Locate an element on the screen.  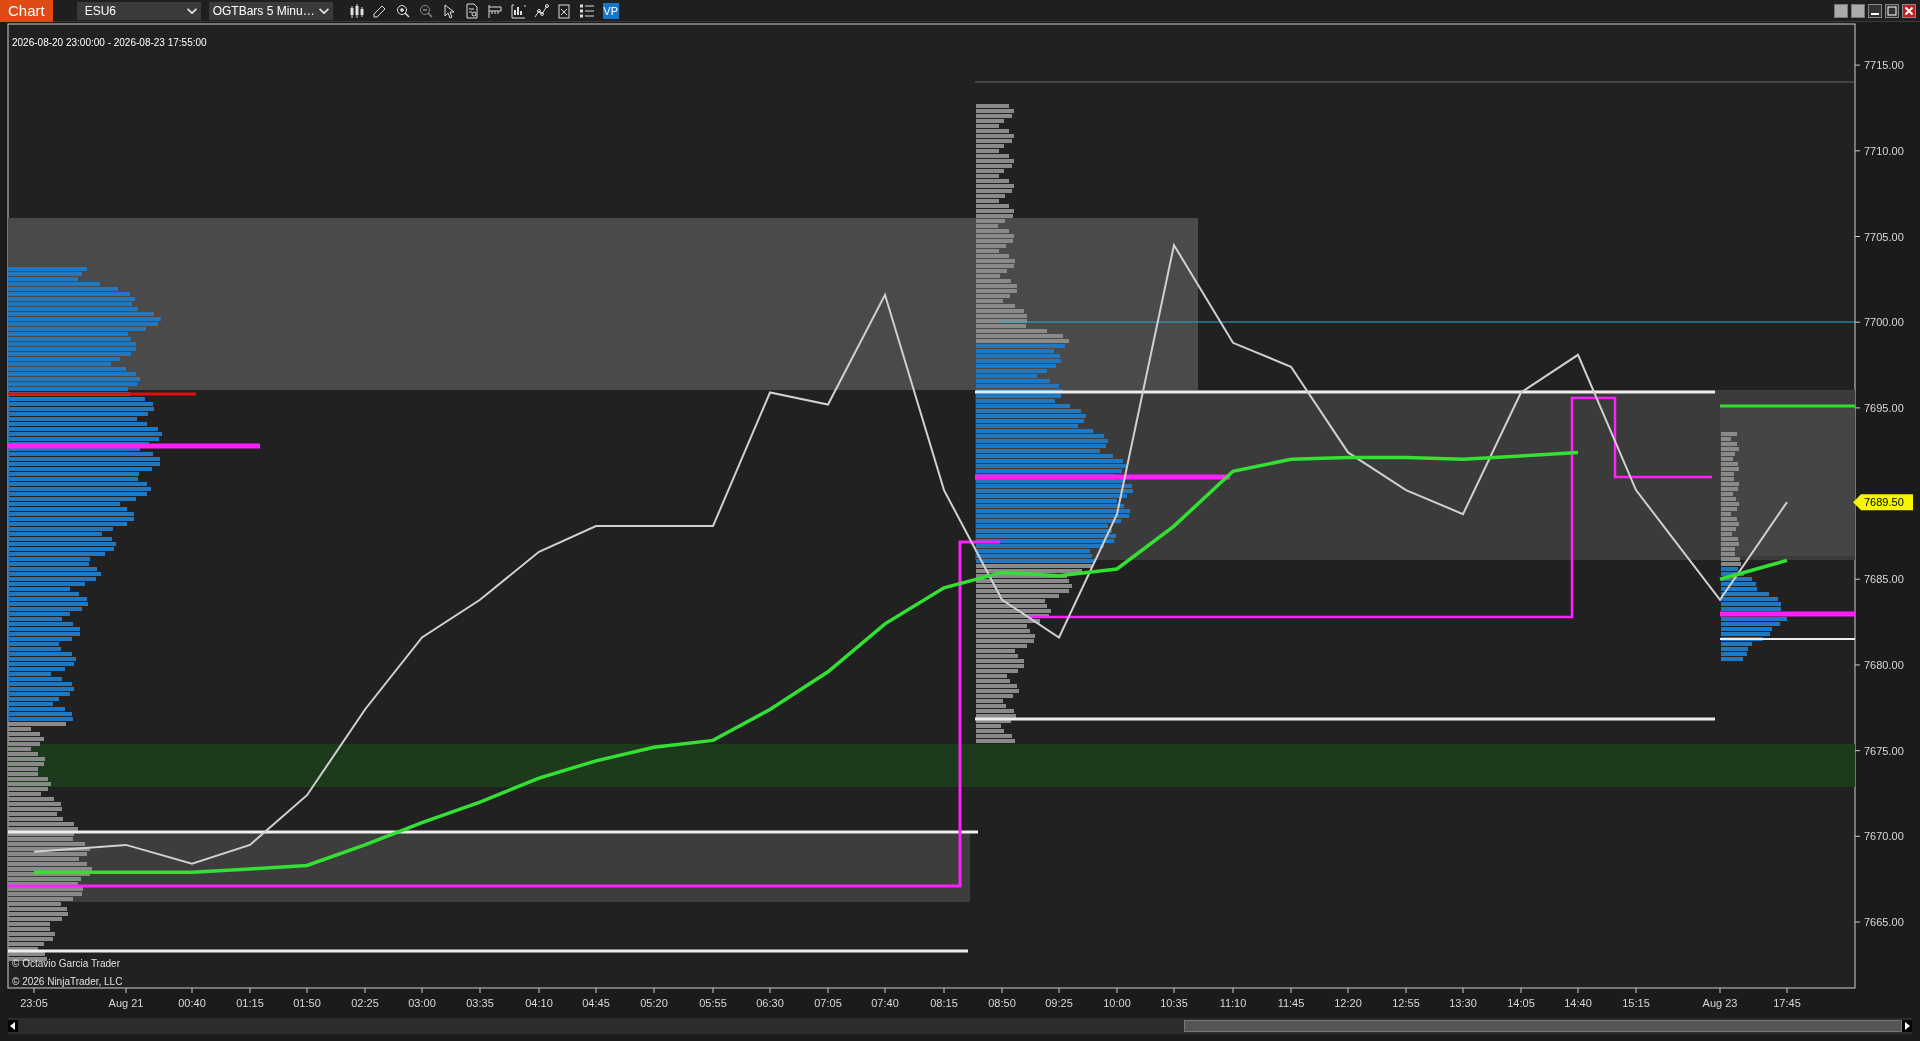
price-axis-label: 7700.00 is located at coordinates (1884, 322).